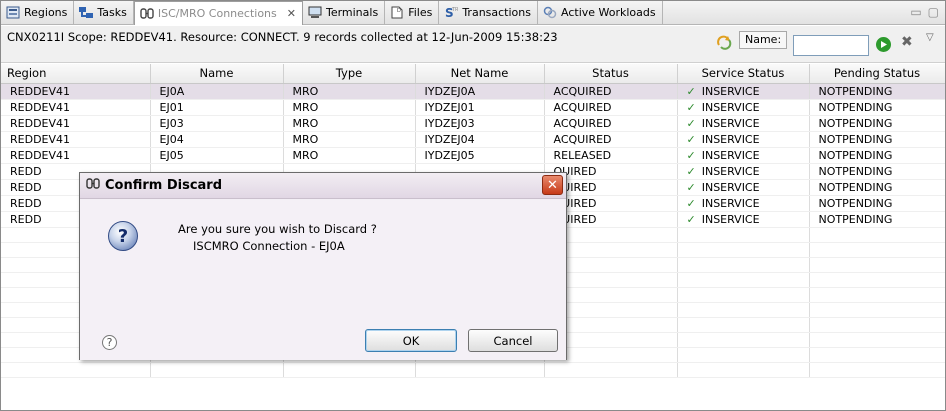 The height and width of the screenshot is (411, 946). I want to click on tab-active-workloads-label: Active Workloads, so click(608, 12).